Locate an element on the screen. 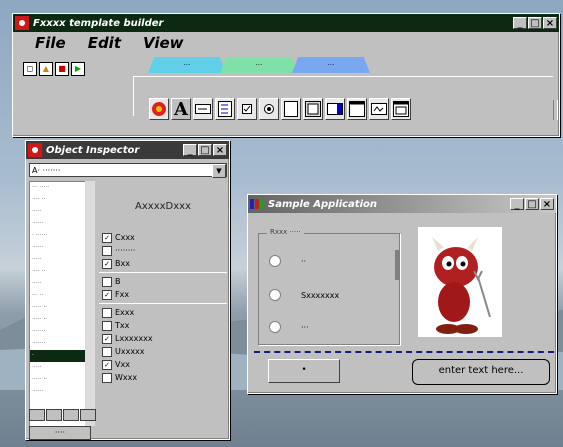  tab-misc: ··· is located at coordinates (331, 65).